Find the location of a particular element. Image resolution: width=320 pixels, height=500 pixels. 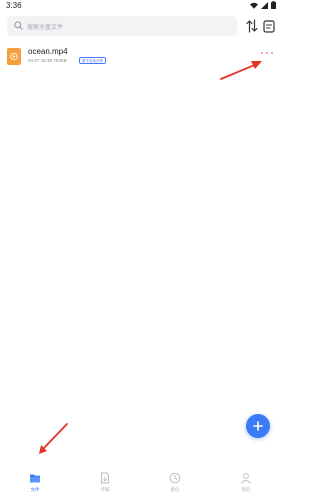

video-file-icon is located at coordinates (14, 56).